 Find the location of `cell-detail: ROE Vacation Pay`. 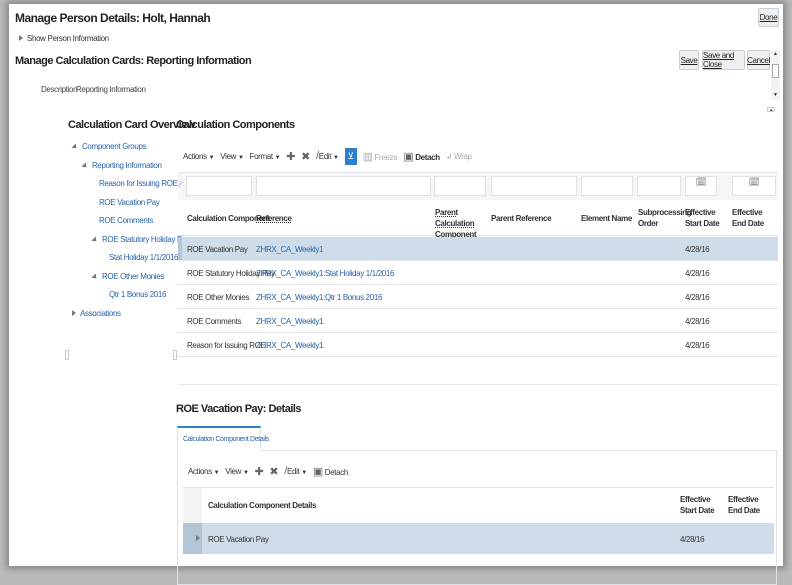

cell-detail: ROE Vacation Pay is located at coordinates (238, 539).